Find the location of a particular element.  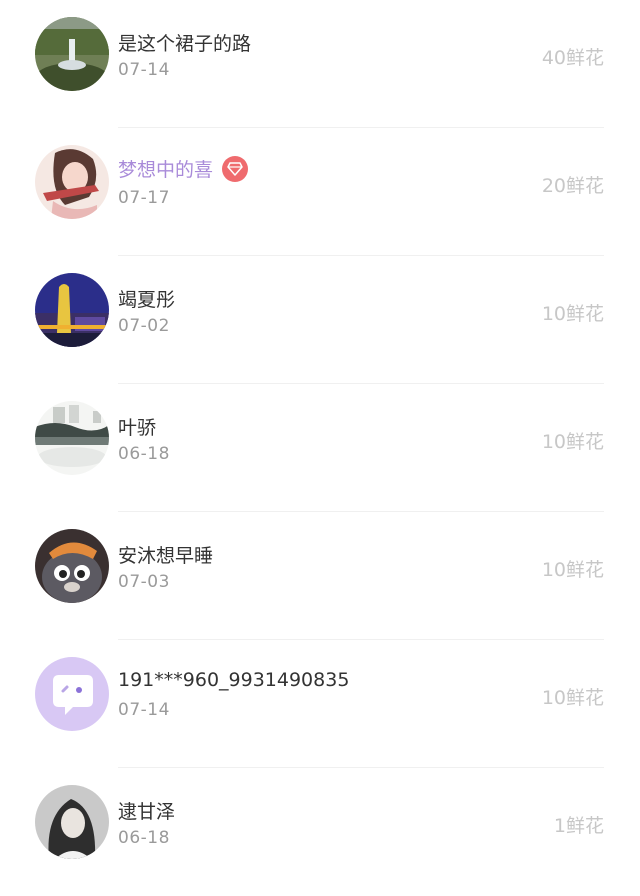

user-name: 安沐想早睡 is located at coordinates (166, 556).